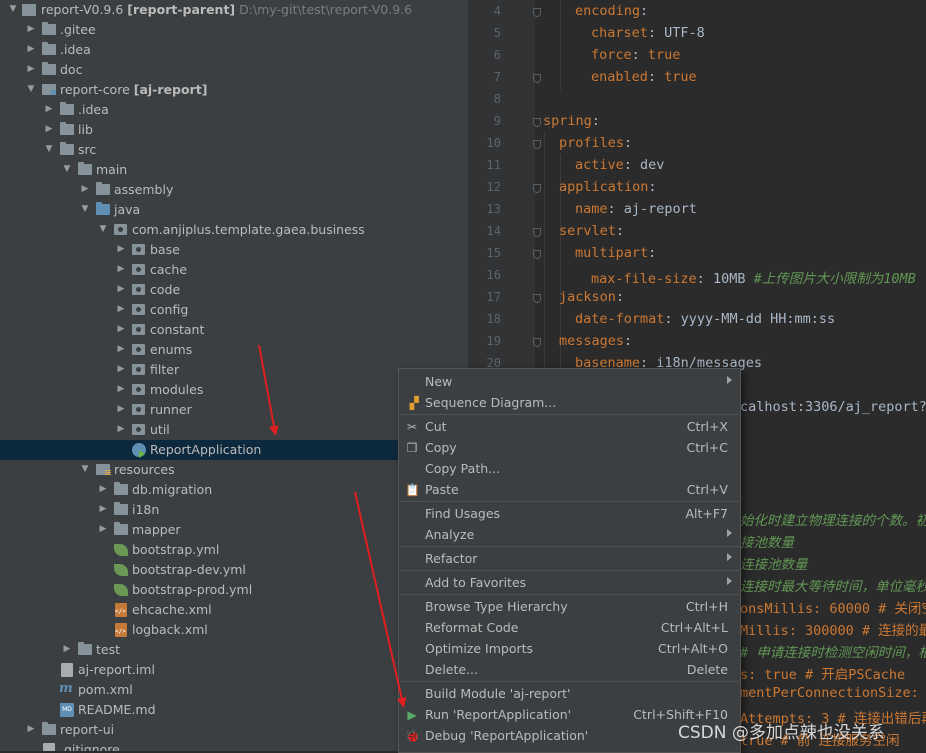  What do you see at coordinates (569, 426) in the screenshot?
I see `menu-item-cut: ✂ Cut Ctrl+X` at bounding box center [569, 426].